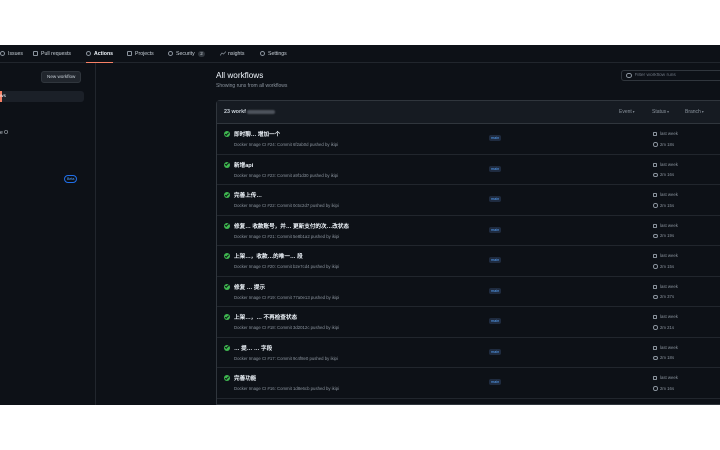 The height and width of the screenshot is (450, 720). Describe the element at coordinates (48, 234) in the screenshot. I see `workflows-sidebar: New workflow ws e O Beta` at that location.